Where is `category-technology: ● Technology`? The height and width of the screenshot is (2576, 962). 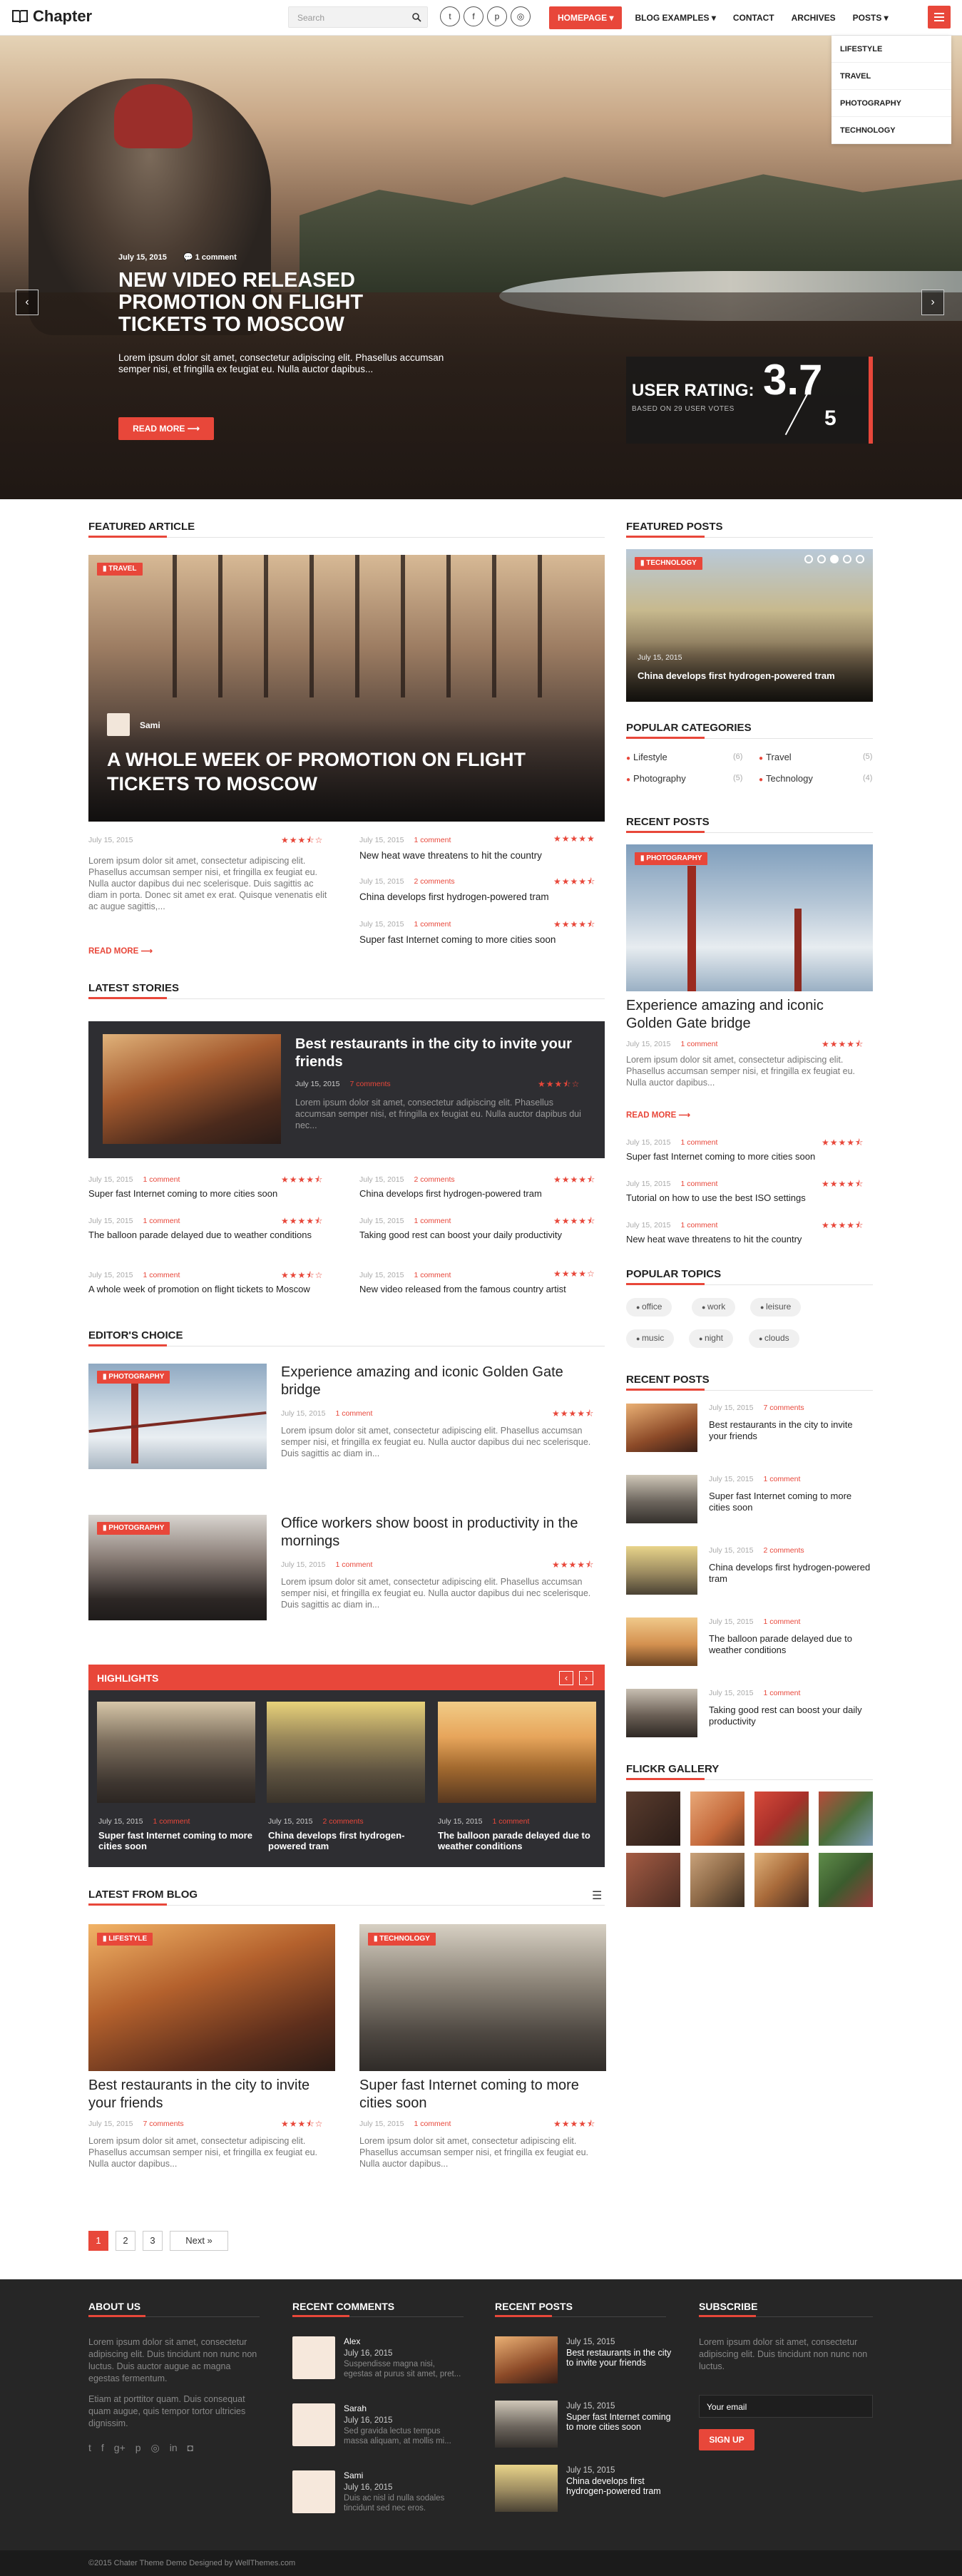
category-technology: ● Technology is located at coordinates (786, 778).